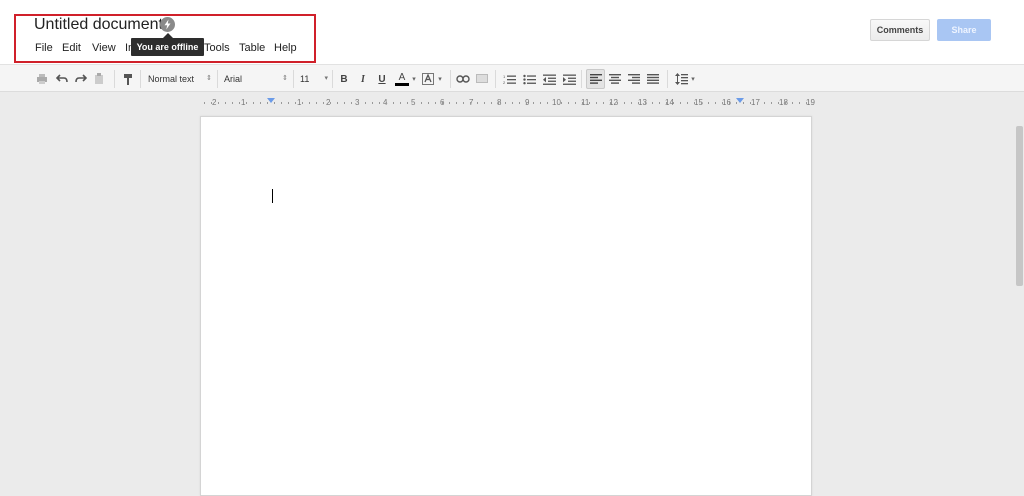 The image size is (1024, 496). Describe the element at coordinates (1019, 206) in the screenshot. I see `vertical-scrollbar` at that location.